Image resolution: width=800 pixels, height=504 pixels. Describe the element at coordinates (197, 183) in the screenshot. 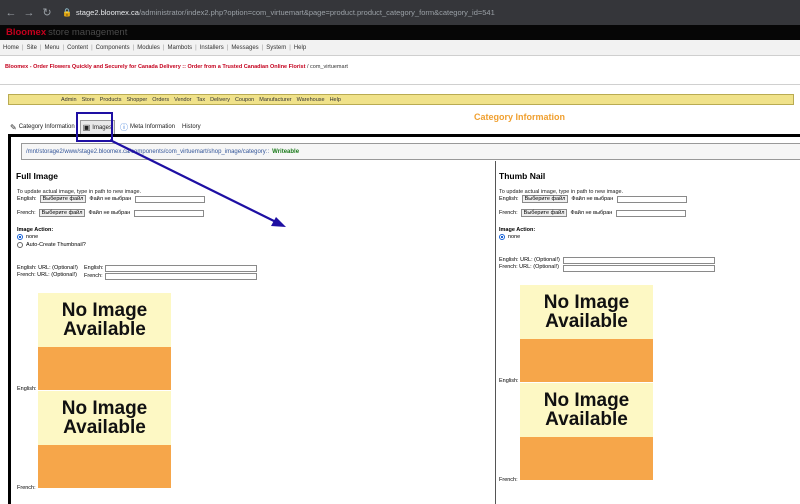

I see `annotation-arrow` at that location.